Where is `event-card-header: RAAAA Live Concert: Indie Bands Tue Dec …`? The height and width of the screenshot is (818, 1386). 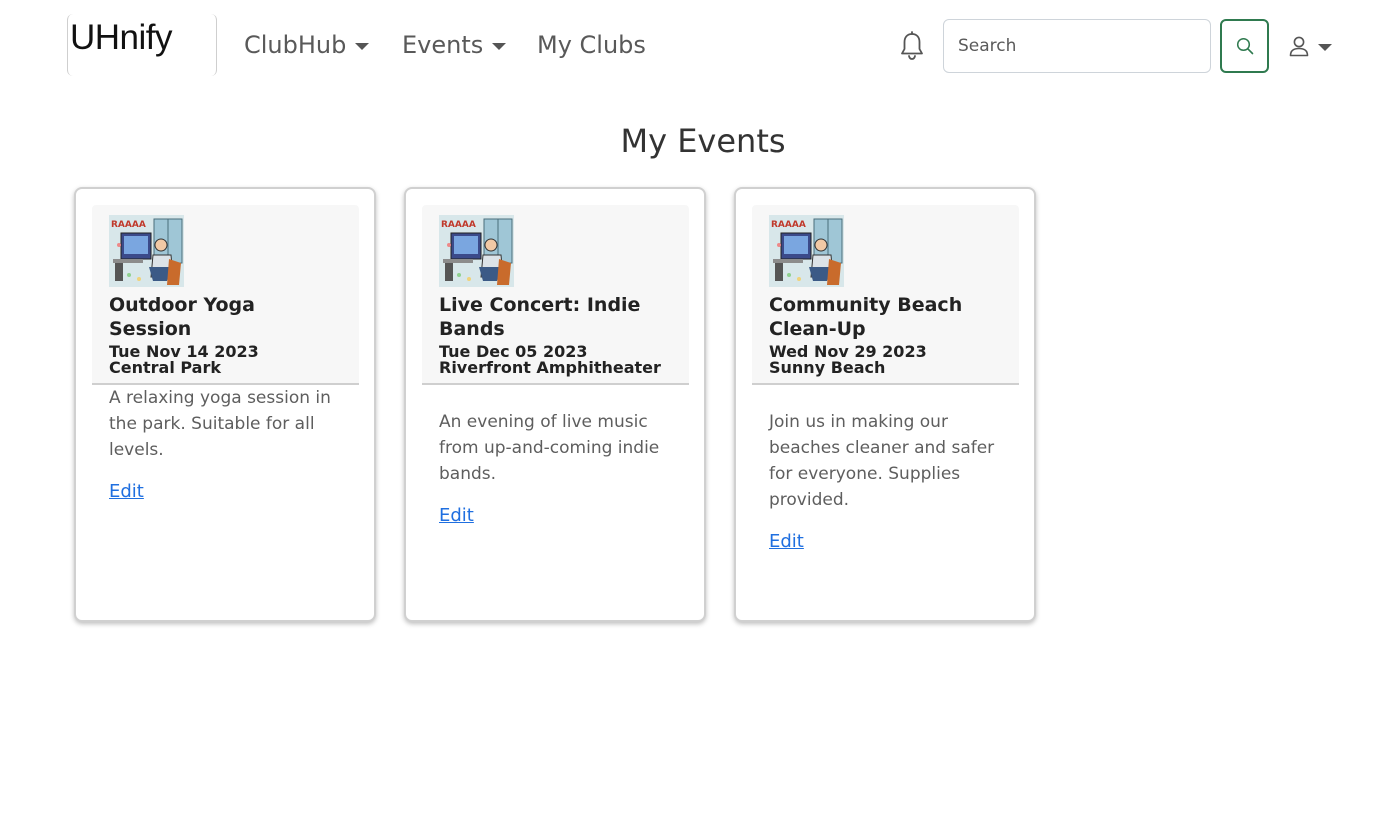
event-card-header: RAAAA Live Concert: Indie Bands Tue Dec … is located at coordinates (555, 295).